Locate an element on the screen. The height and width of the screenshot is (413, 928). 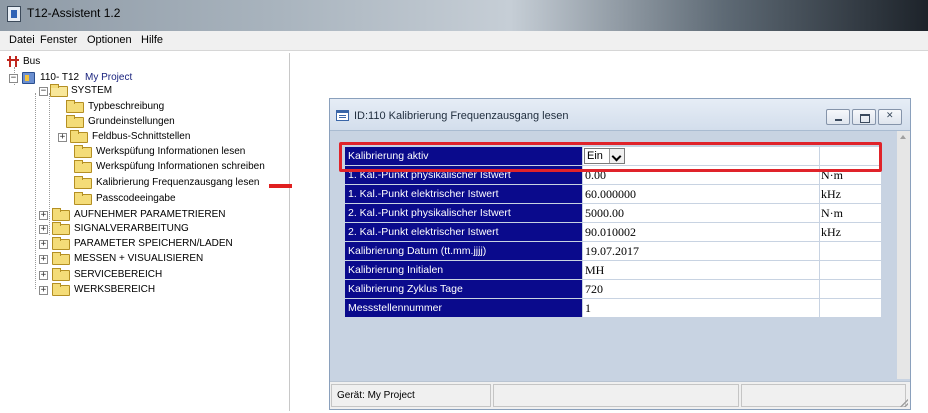
tree-item-feldbus: + Feldbus-Schnittstellen is located at coordinates (118, 136).